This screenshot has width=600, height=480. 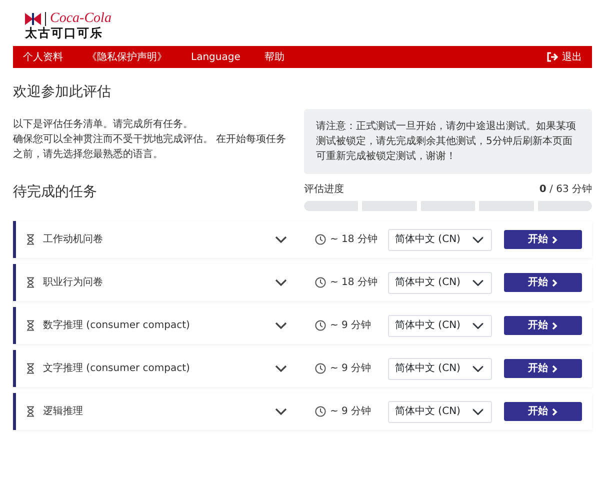 I want to click on nav-link: Language, so click(x=215, y=57).